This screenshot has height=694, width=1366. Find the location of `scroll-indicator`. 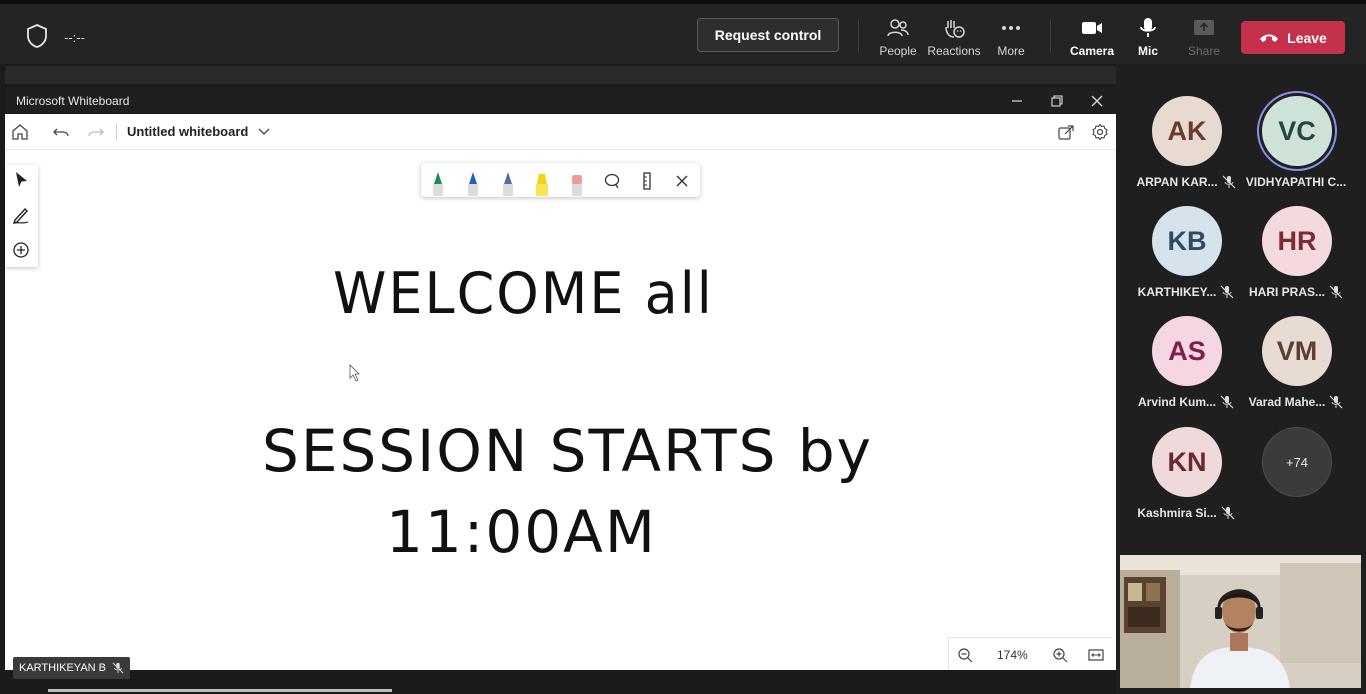

scroll-indicator is located at coordinates (220, 690).